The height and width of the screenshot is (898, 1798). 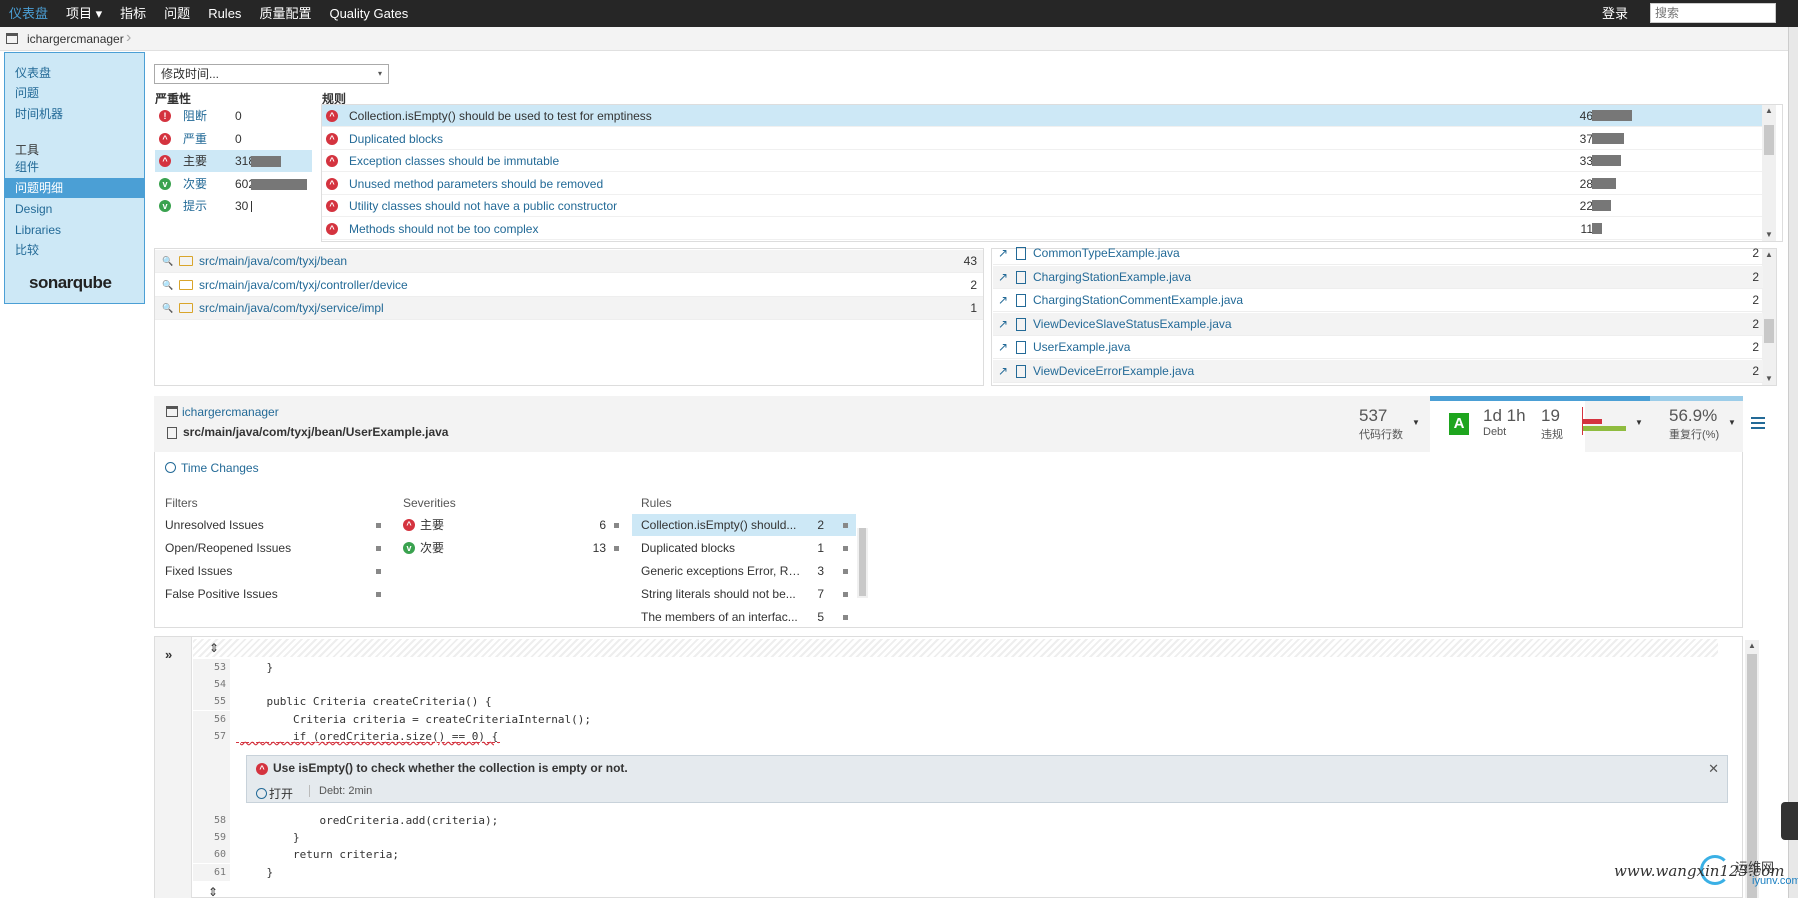 I want to click on line-number: 56, so click(x=211, y=719).